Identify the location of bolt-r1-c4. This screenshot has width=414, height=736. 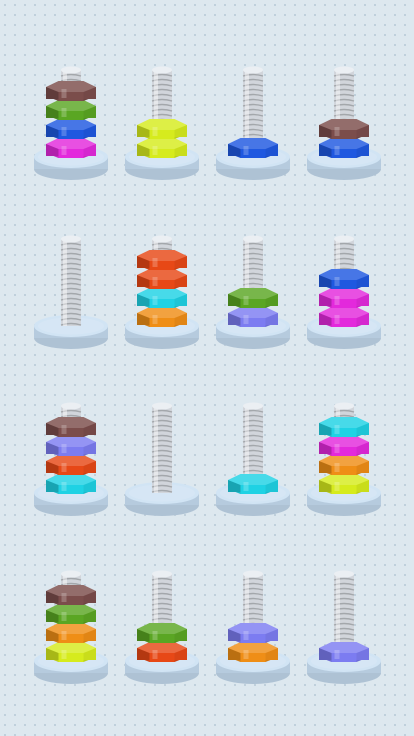
(344, 112).